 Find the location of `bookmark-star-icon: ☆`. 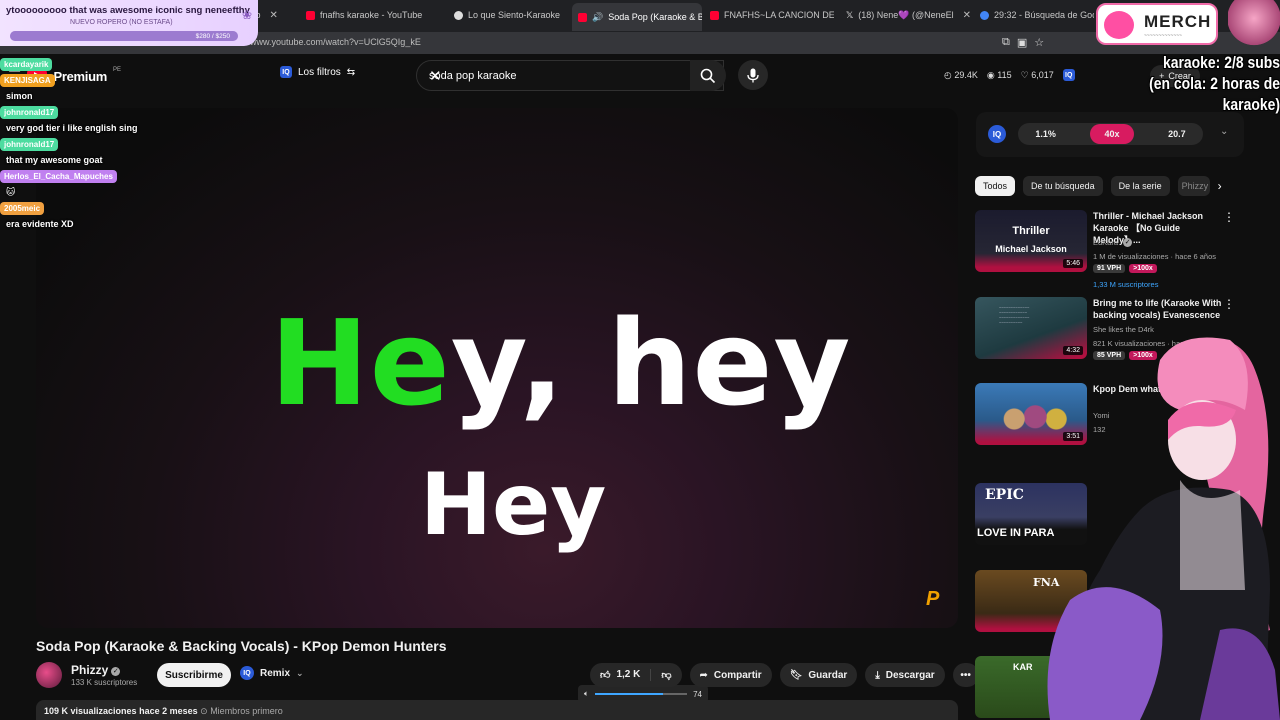

bookmark-star-icon: ☆ is located at coordinates (1039, 42).